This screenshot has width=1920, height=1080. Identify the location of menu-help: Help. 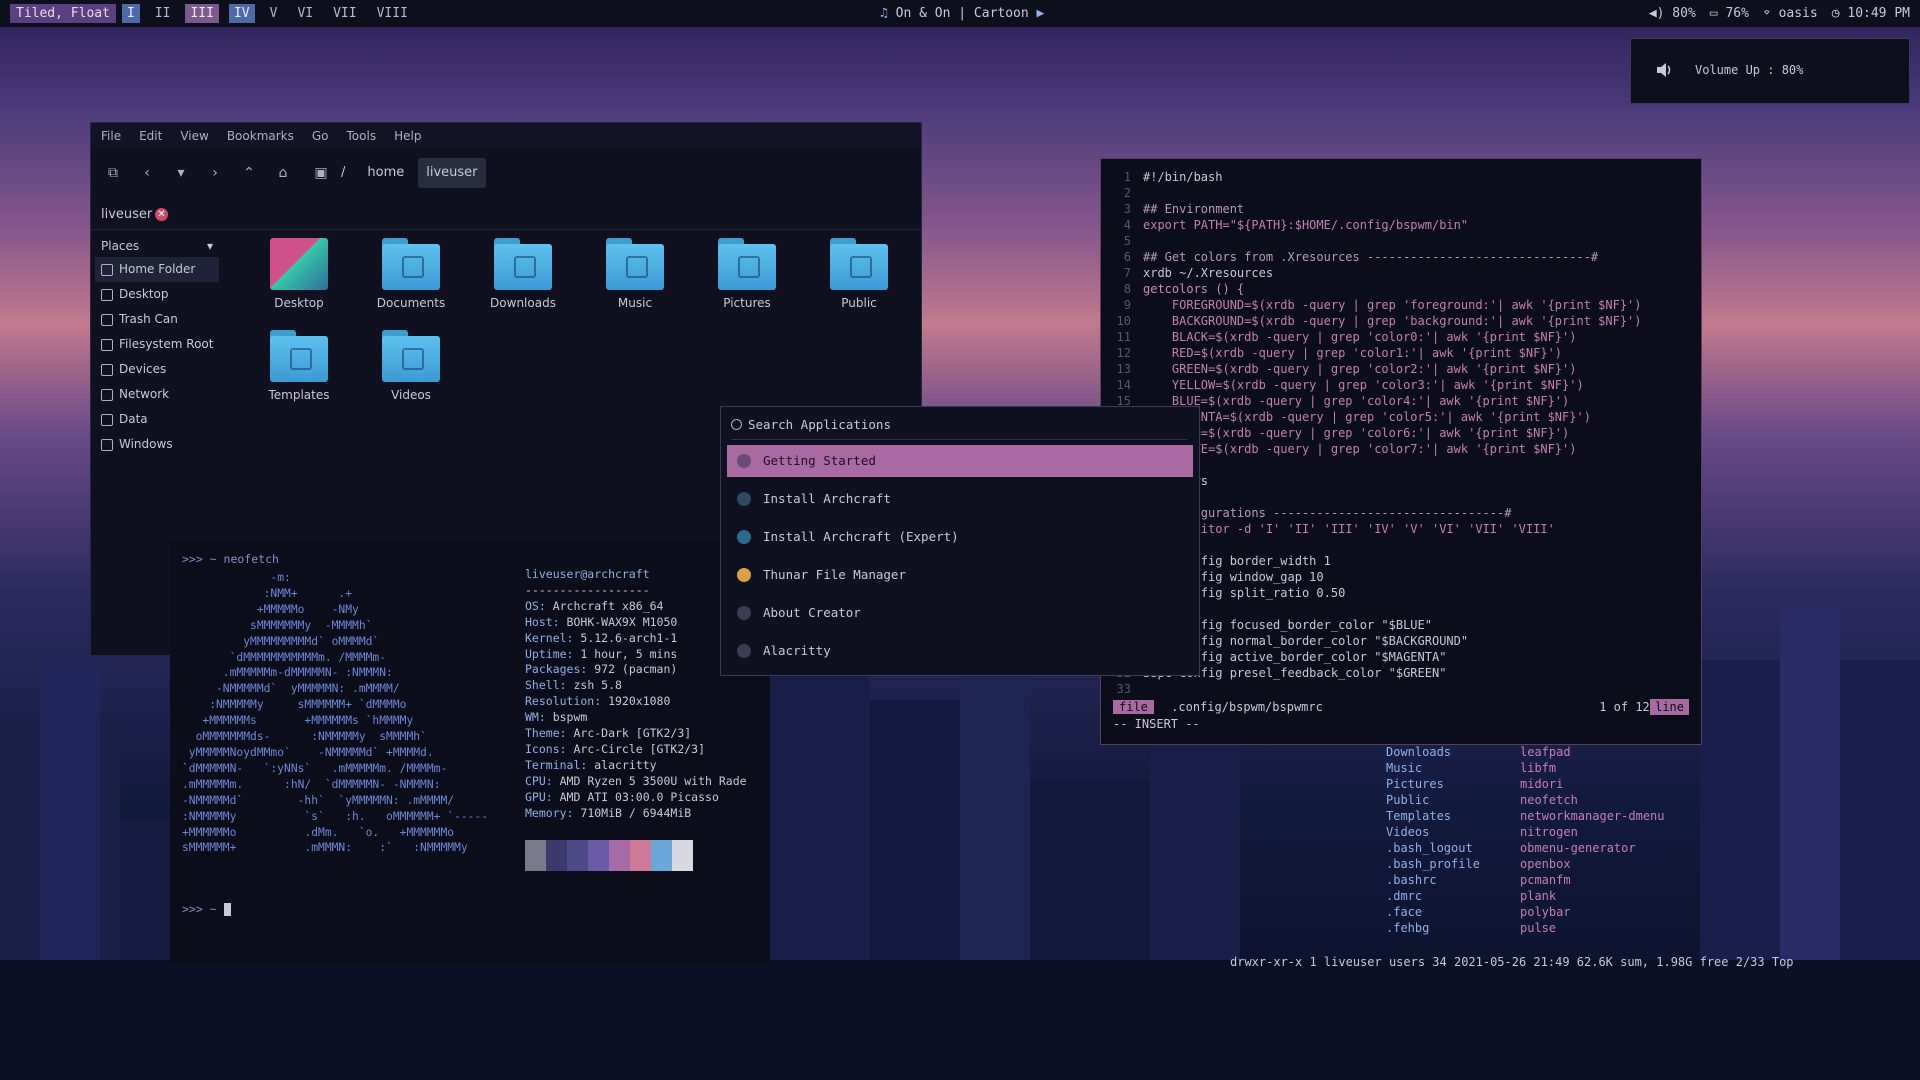
(407, 136).